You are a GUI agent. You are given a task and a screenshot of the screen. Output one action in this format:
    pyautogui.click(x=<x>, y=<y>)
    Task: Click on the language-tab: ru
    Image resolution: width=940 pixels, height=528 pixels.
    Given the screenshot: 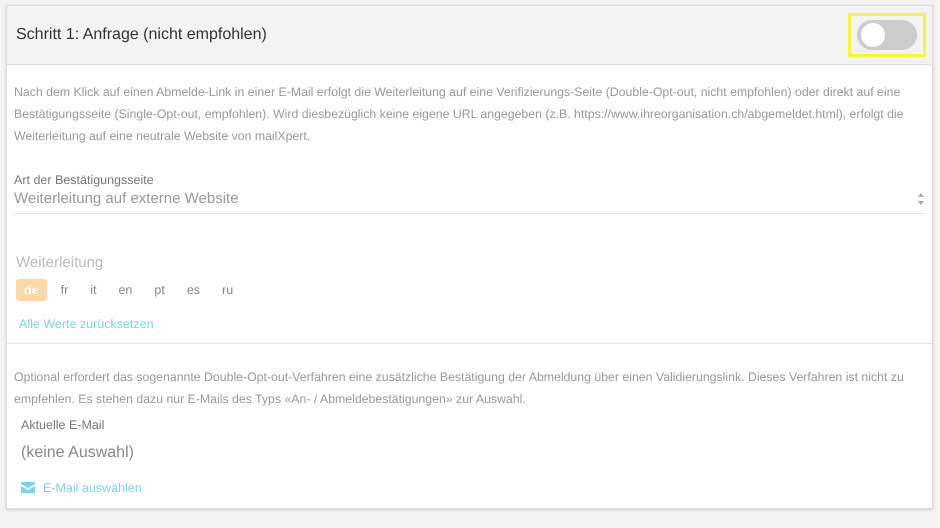 What is the action you would take?
    pyautogui.click(x=228, y=290)
    